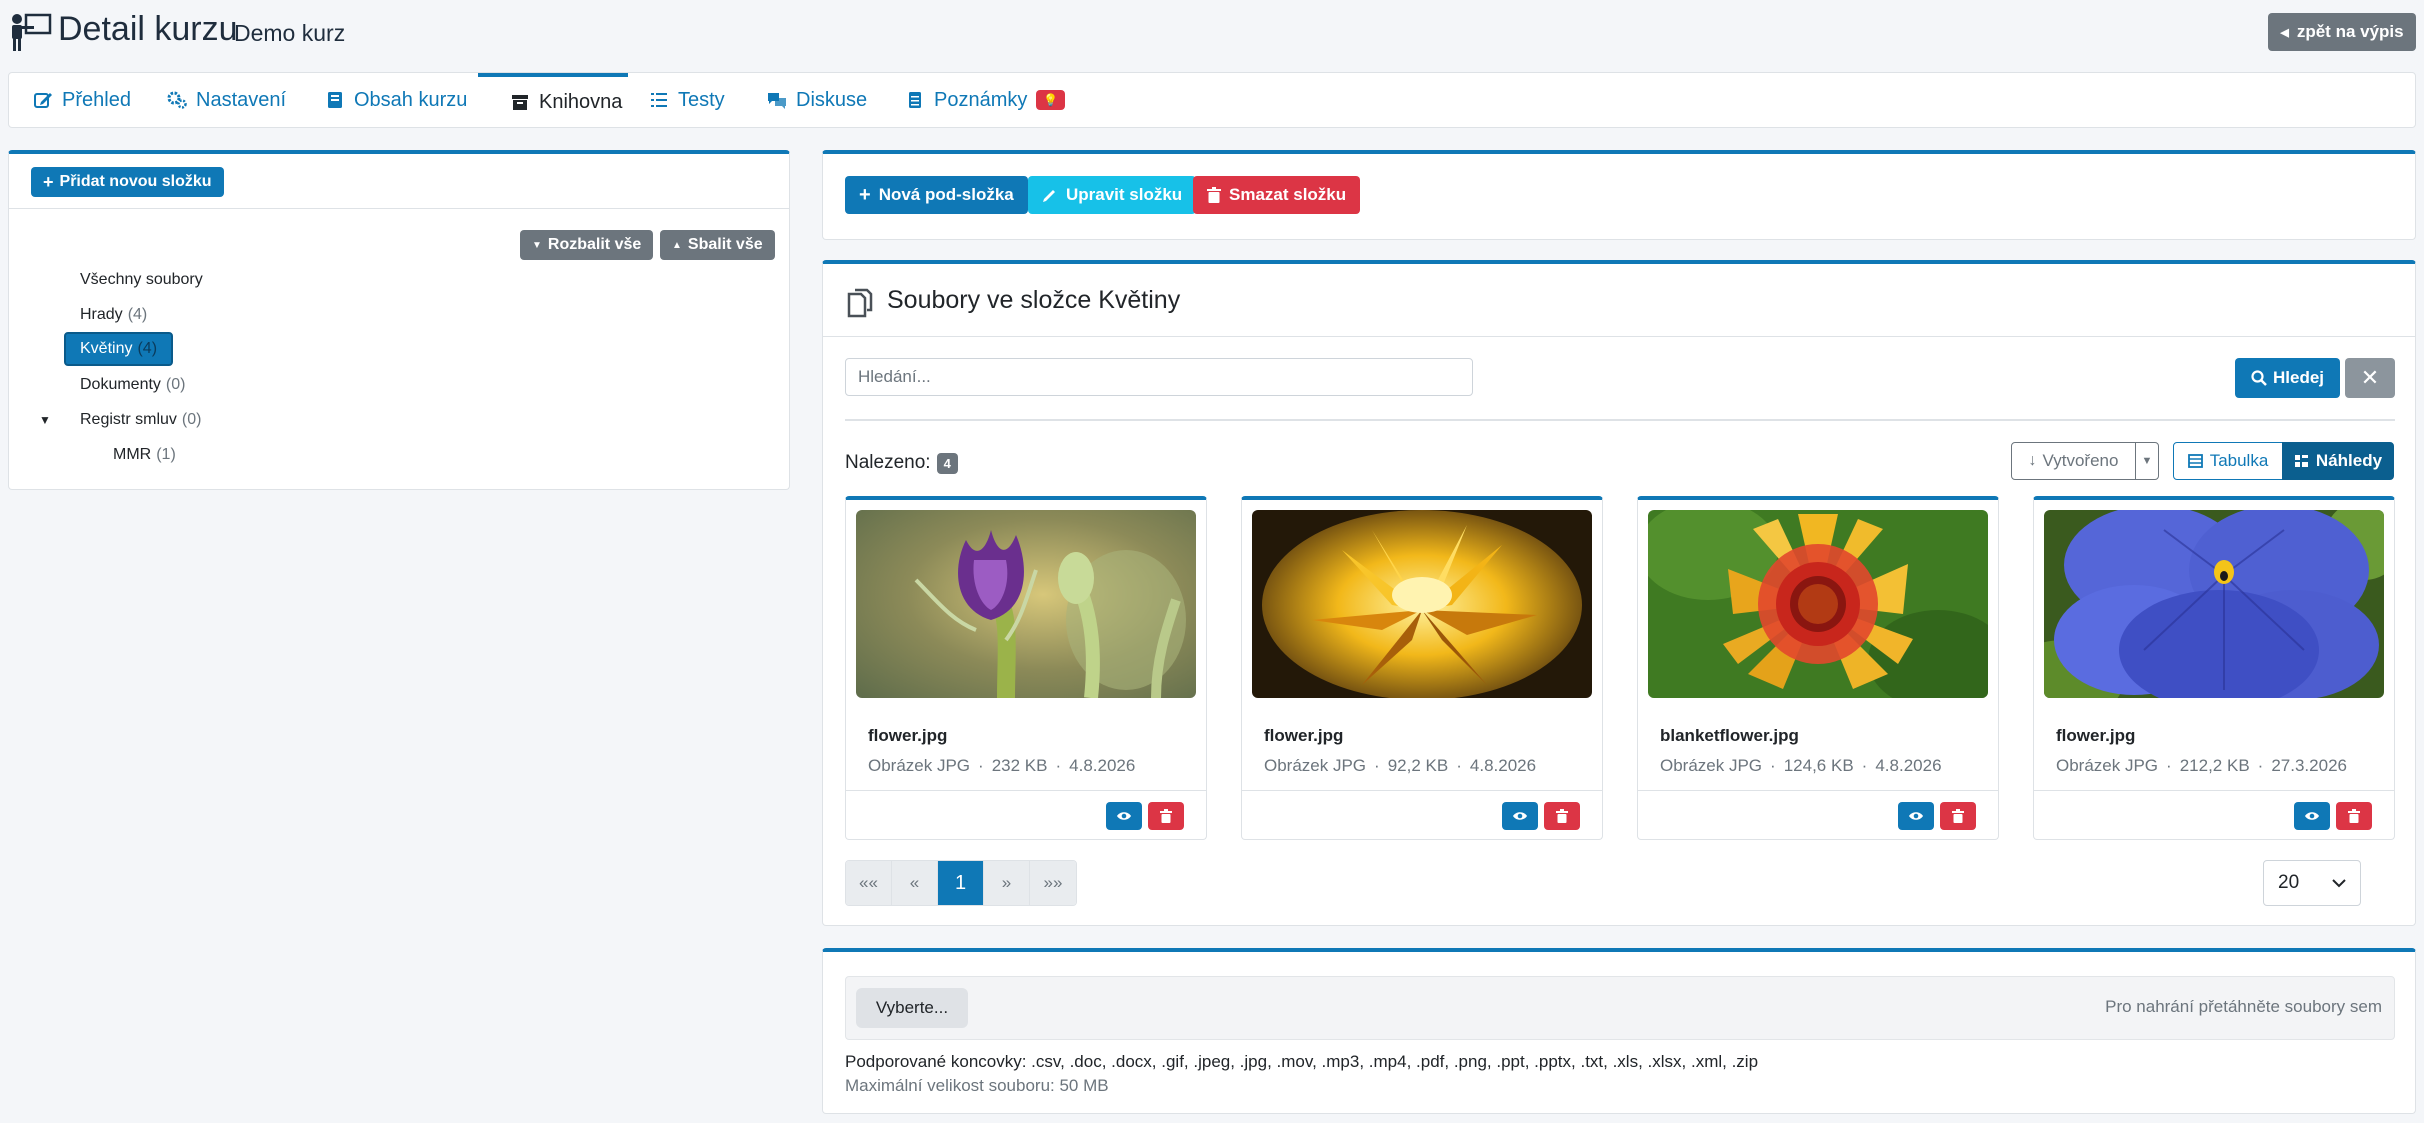 This screenshot has height=1123, width=2424. Describe the element at coordinates (2301, 461) in the screenshot. I see `thumbnails-icon` at that location.